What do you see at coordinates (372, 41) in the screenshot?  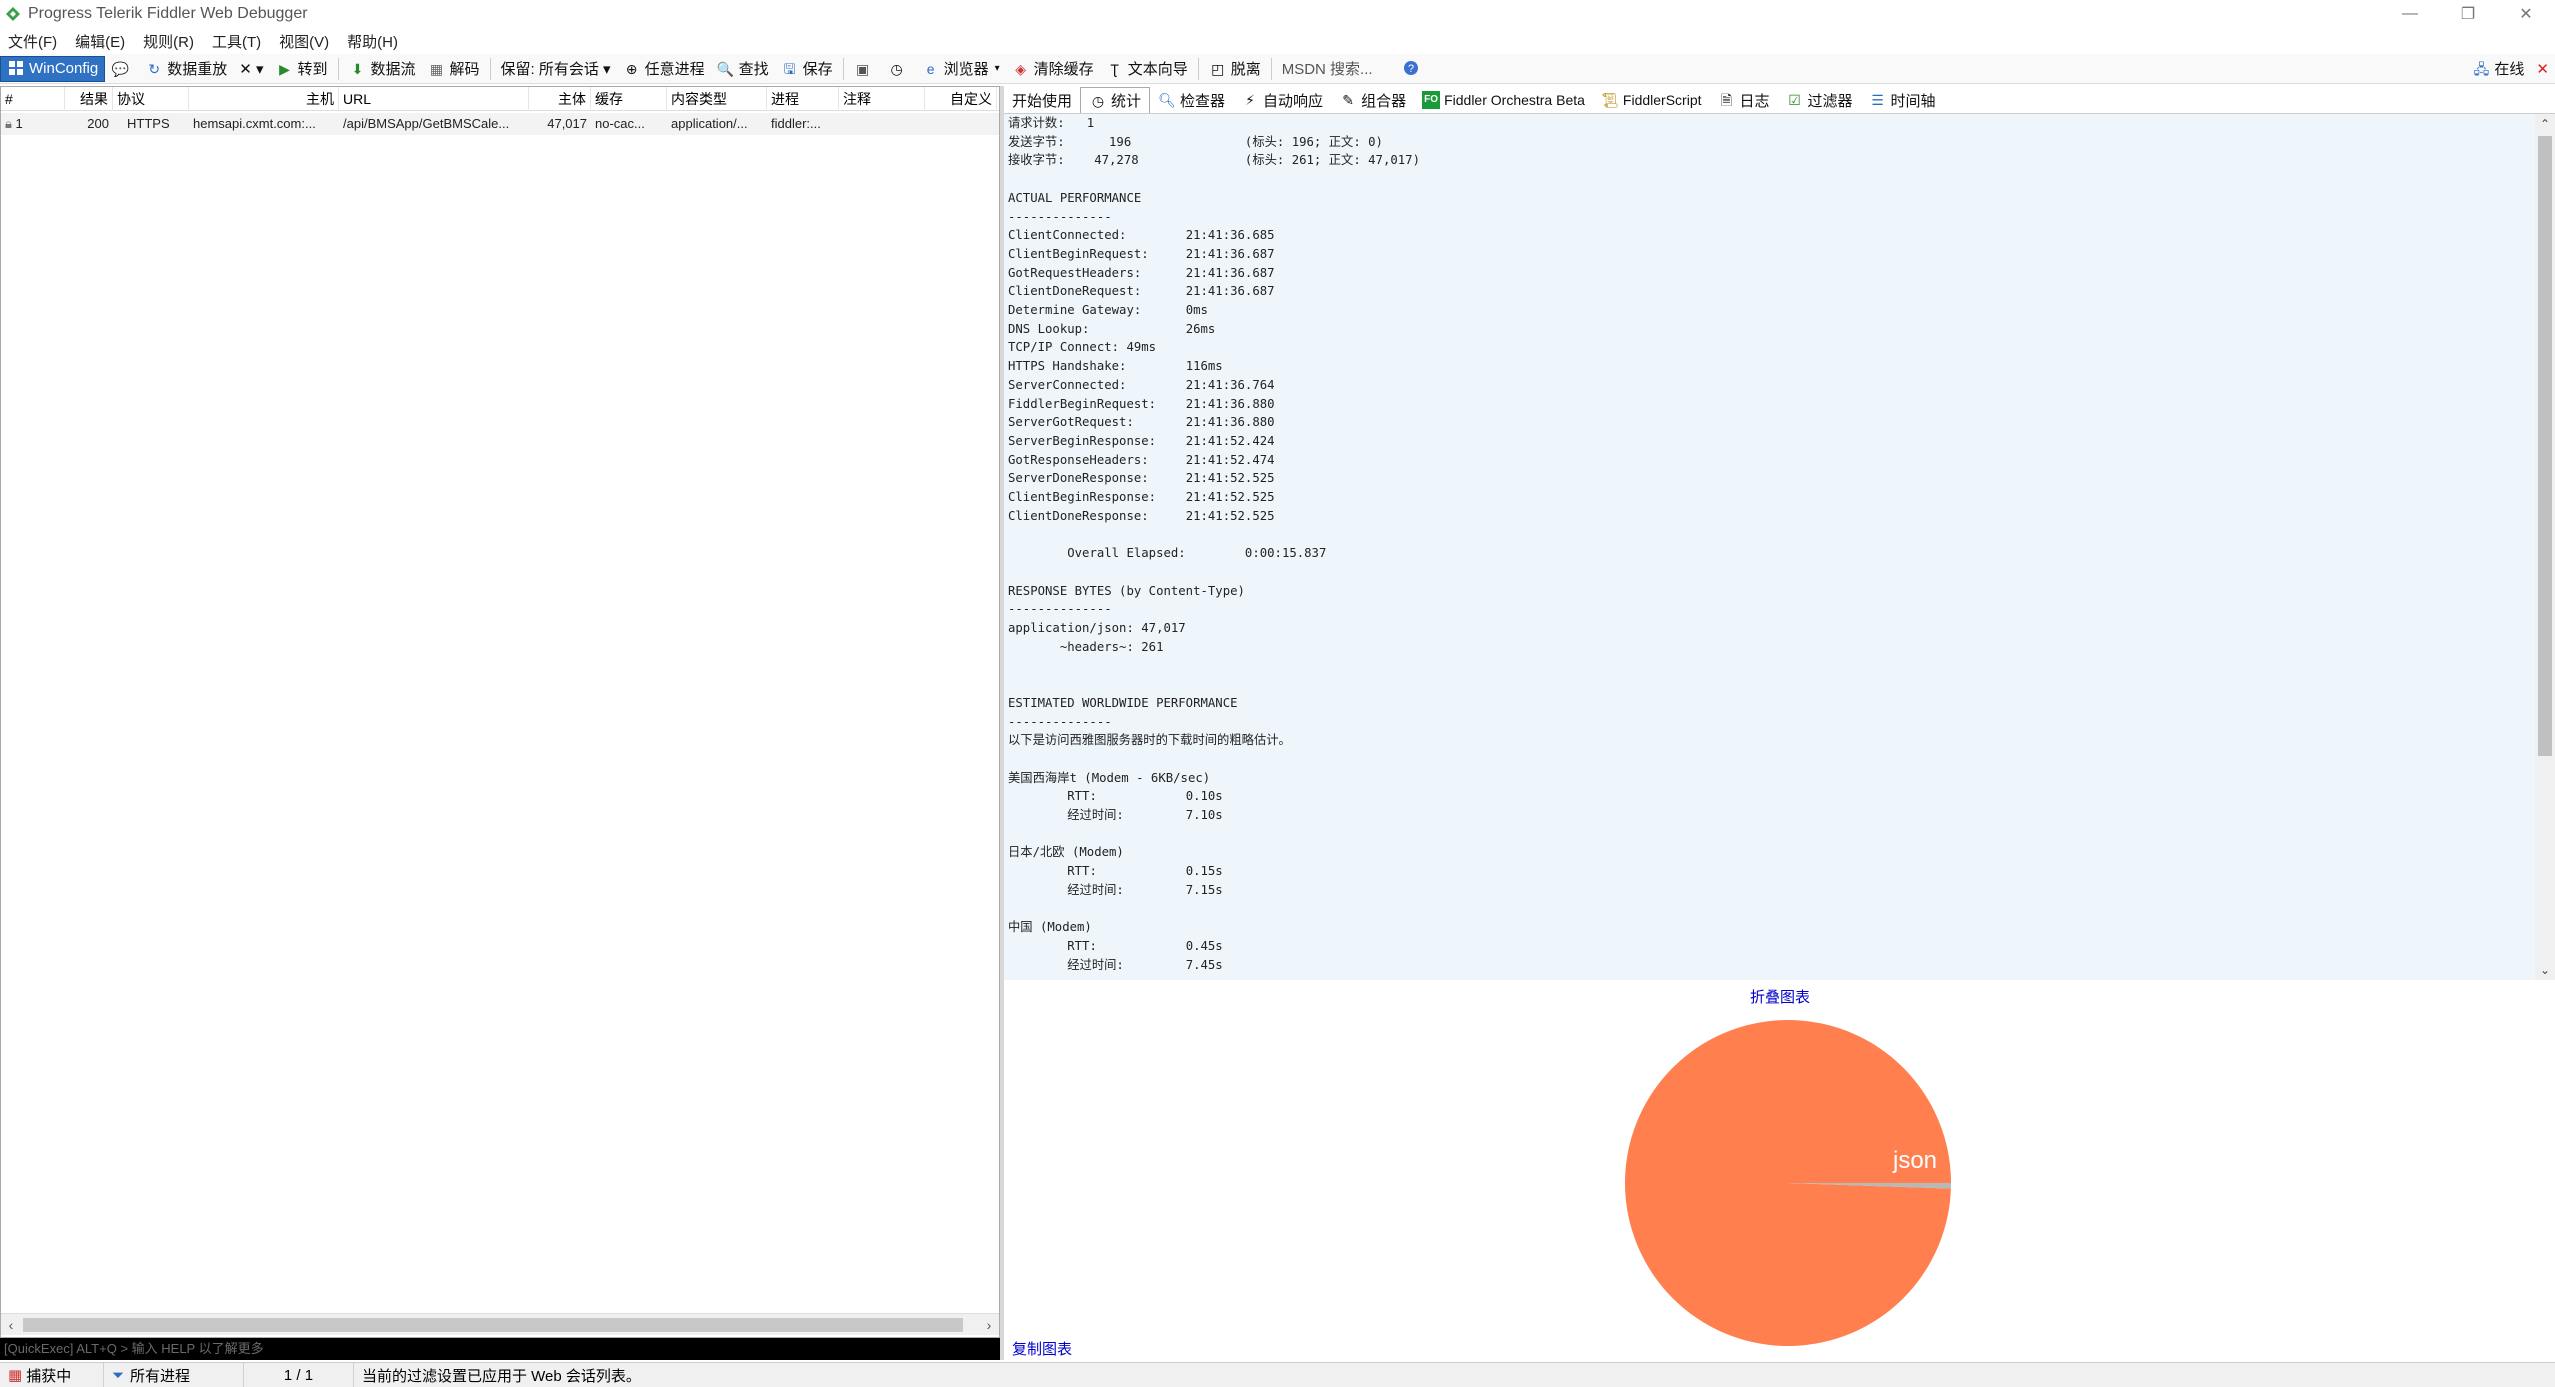 I see `menu-help: 帮助(H)` at bounding box center [372, 41].